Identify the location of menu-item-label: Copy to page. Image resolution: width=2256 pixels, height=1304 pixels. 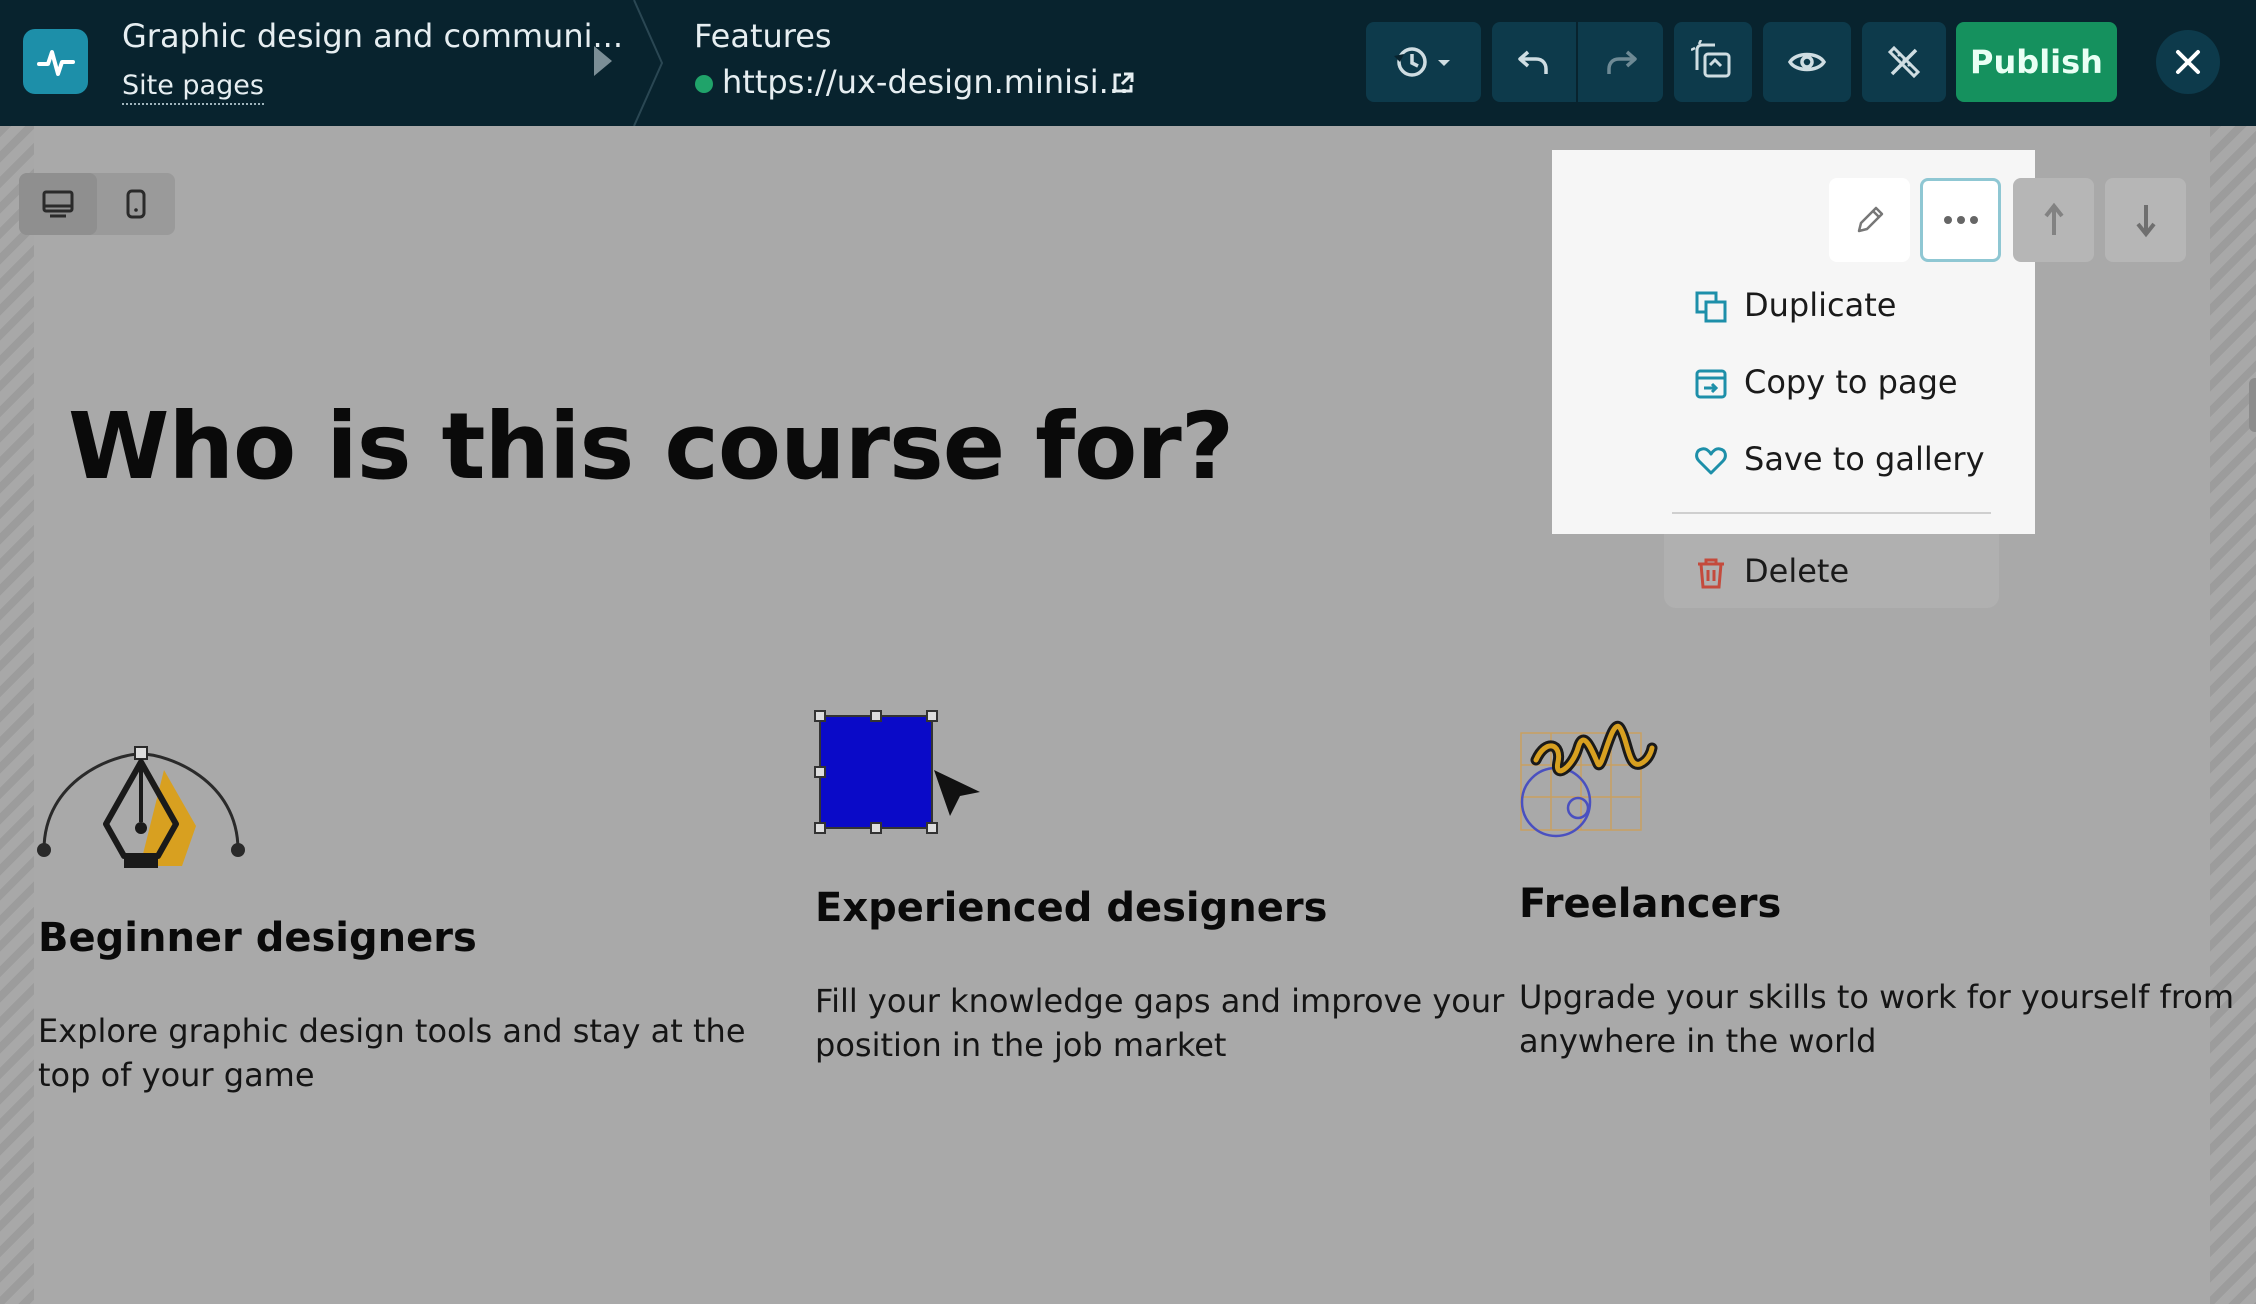
(1851, 382).